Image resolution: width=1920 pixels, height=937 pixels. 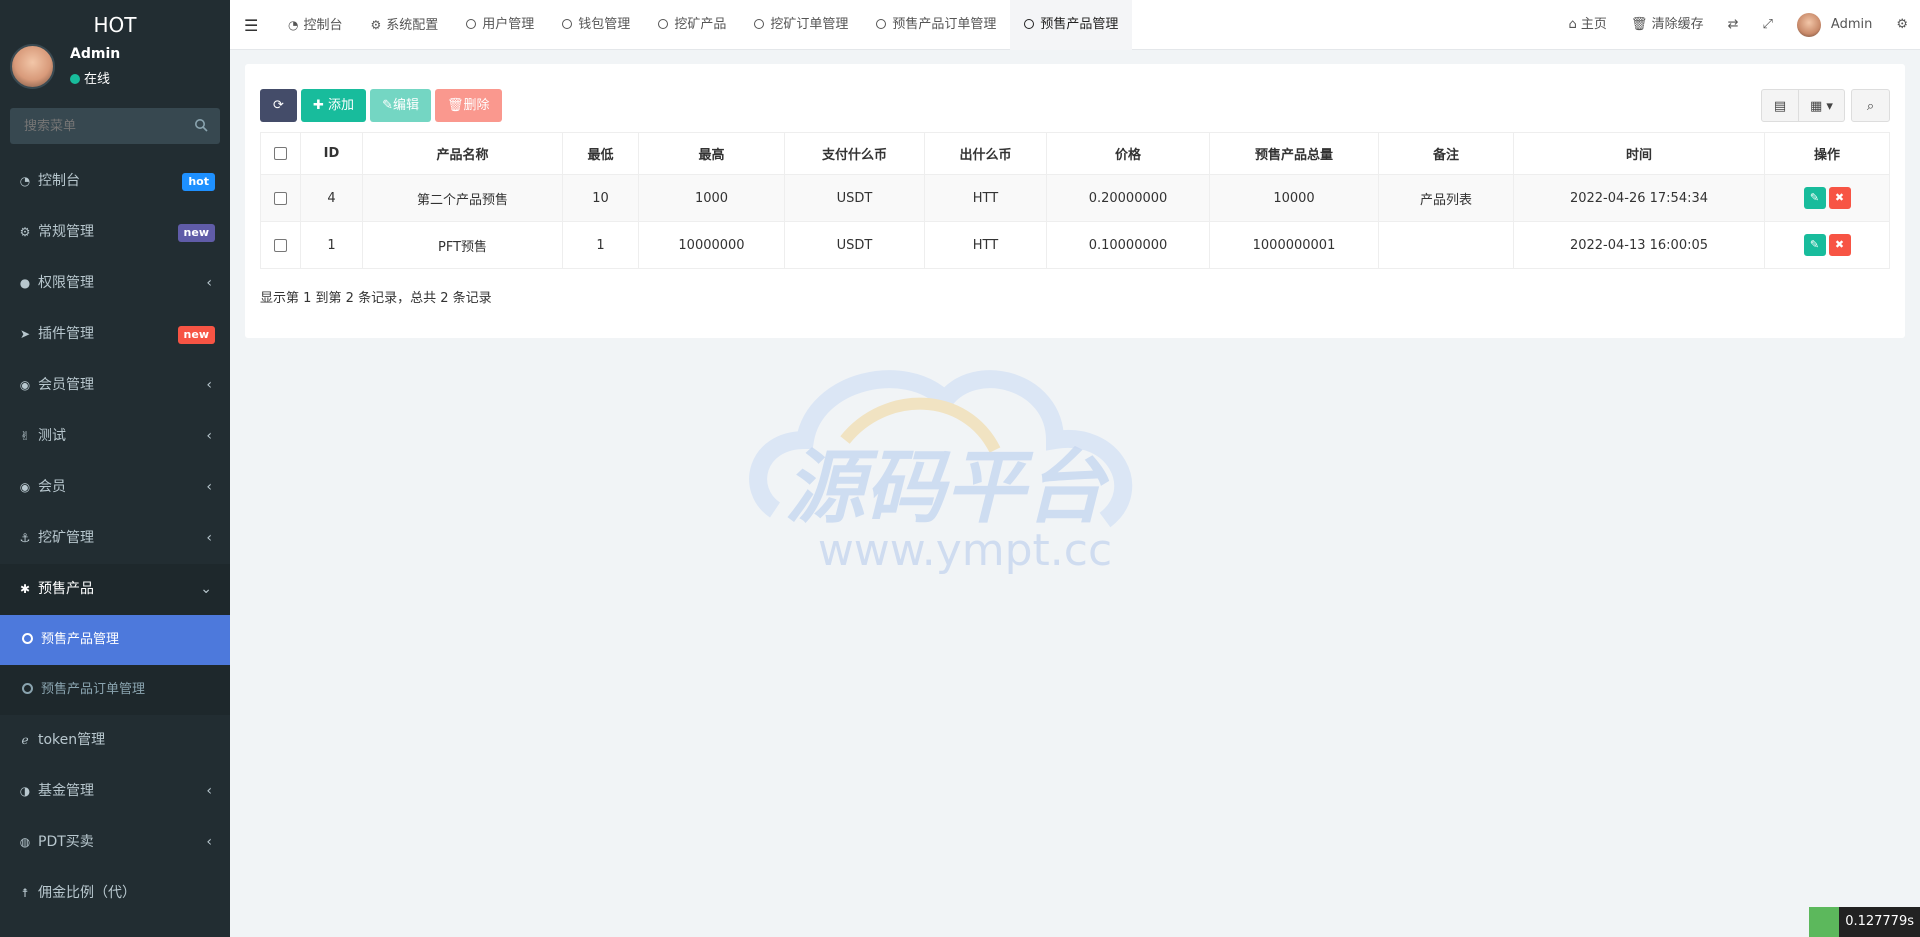 What do you see at coordinates (115, 640) in the screenshot?
I see `sidebar-subitem-presale-product: 预售产品管理` at bounding box center [115, 640].